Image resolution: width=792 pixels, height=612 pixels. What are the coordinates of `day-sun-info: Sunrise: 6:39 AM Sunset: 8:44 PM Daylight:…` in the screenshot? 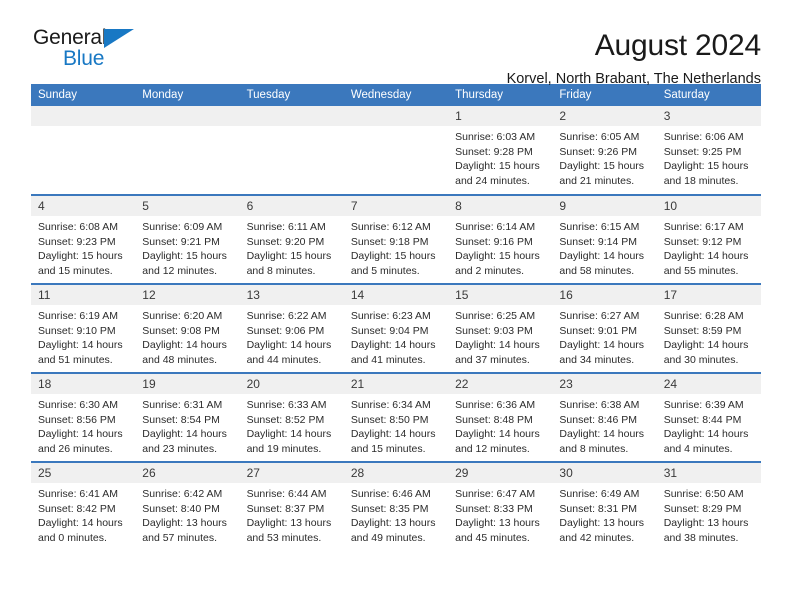 It's located at (709, 425).